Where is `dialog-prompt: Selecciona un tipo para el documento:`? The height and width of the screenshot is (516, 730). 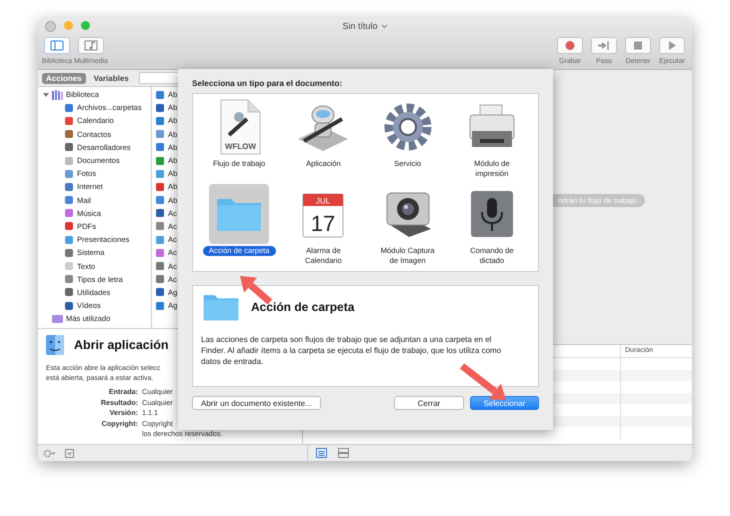
dialog-prompt: Selecciona un tipo para el documento: is located at coordinates (268, 83).